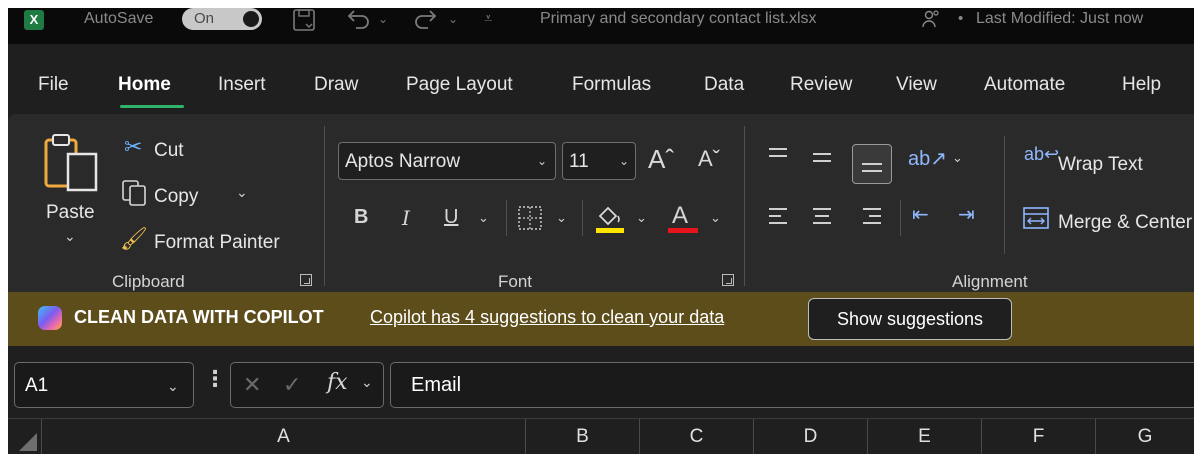  I want to click on copy-dropdown-icon: ⌄, so click(242, 192).